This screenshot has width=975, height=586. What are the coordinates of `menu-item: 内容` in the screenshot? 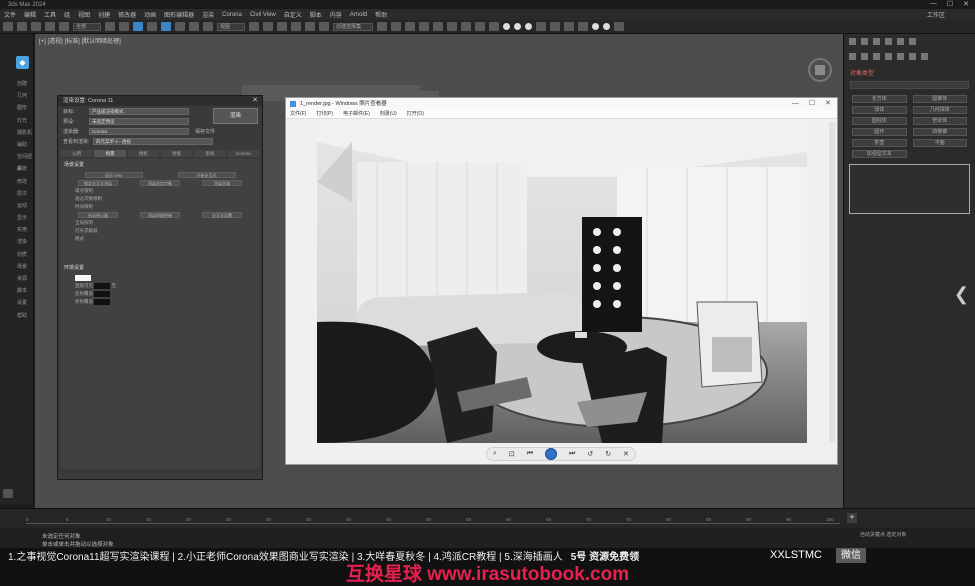 It's located at (336, 14).